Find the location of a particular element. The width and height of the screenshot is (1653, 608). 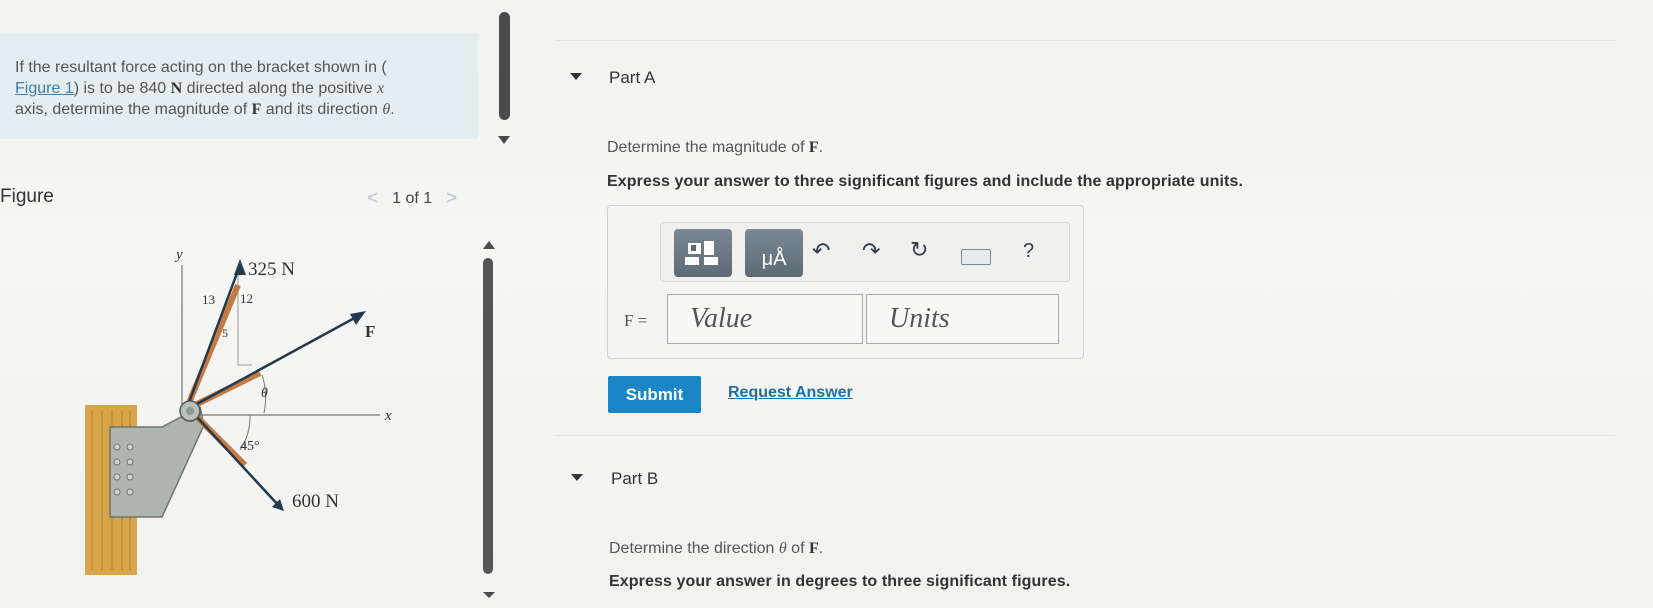

figure-scrollbar is located at coordinates (488, 416).